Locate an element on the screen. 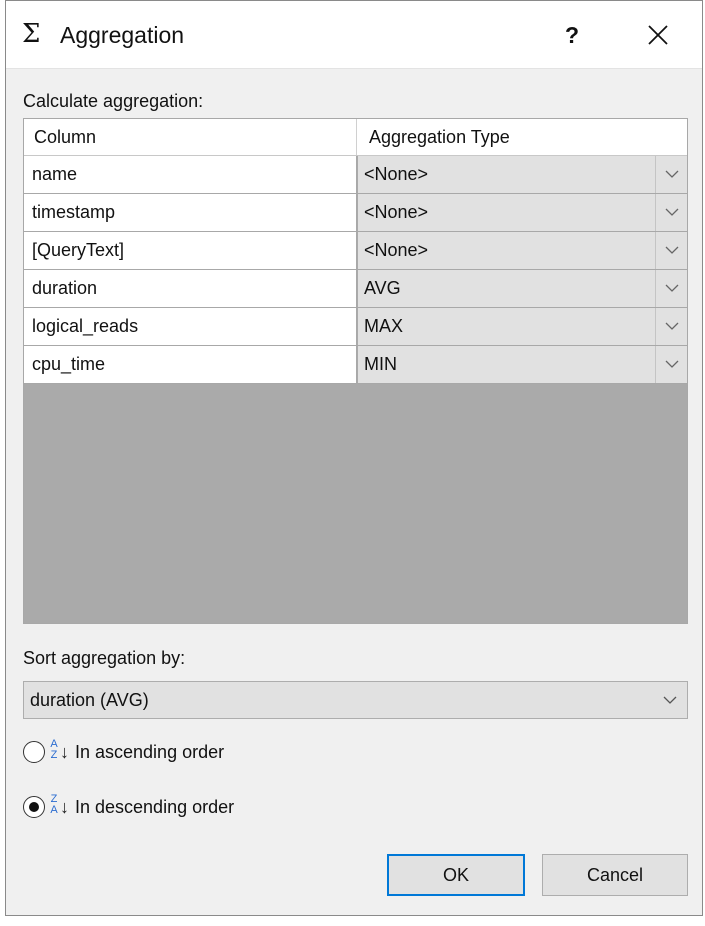  radio-descending-label: In descending order is located at coordinates (155, 807).